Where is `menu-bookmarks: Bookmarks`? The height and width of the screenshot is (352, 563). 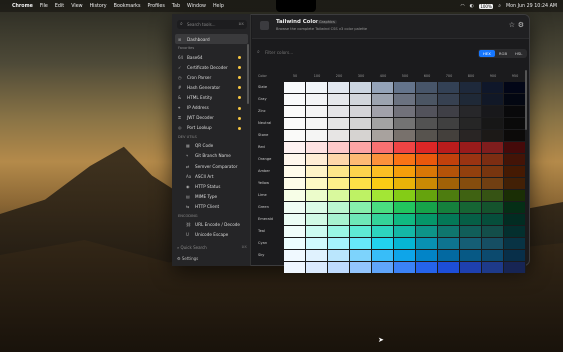 menu-bookmarks: Bookmarks is located at coordinates (127, 6).